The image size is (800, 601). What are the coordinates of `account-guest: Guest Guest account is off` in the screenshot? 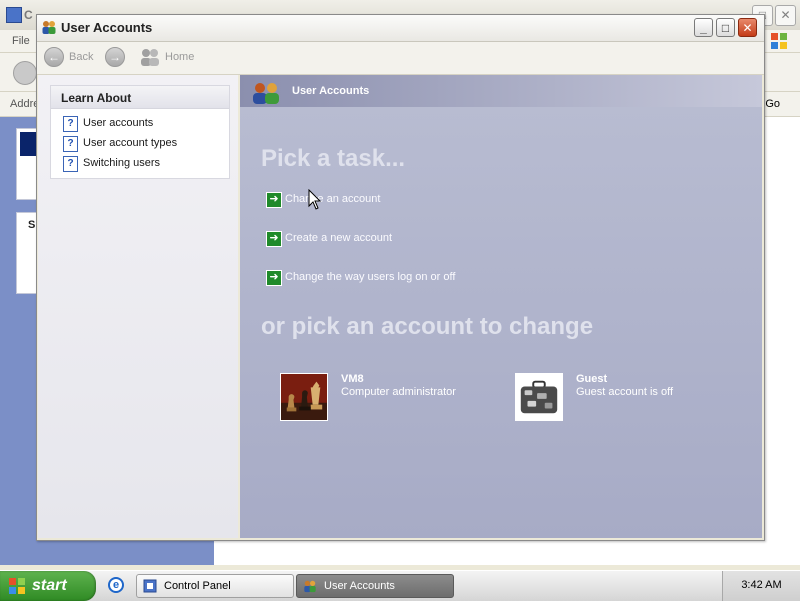 It's located at (625, 398).